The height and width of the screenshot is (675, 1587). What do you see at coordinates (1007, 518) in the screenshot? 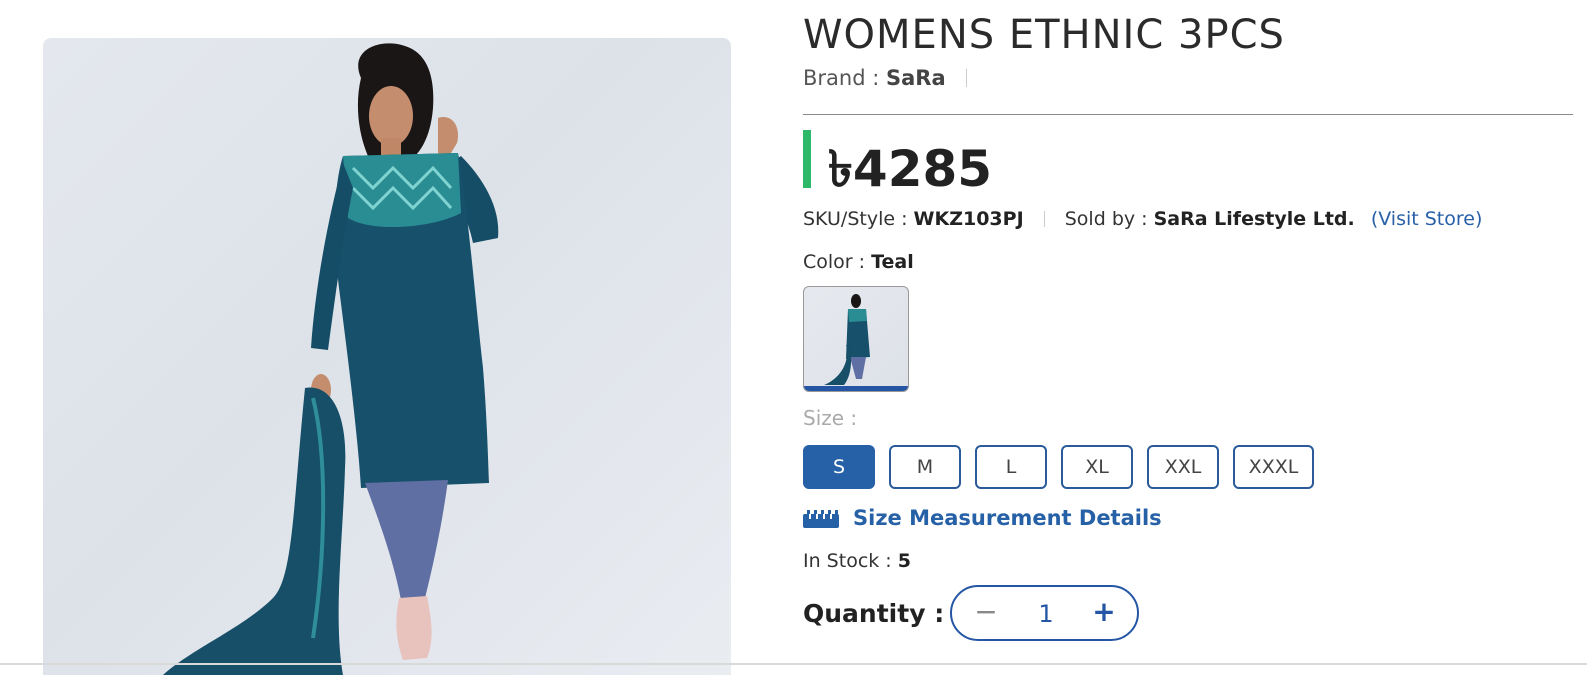
I see `size-measurement-label: Size Measurement Details` at bounding box center [1007, 518].